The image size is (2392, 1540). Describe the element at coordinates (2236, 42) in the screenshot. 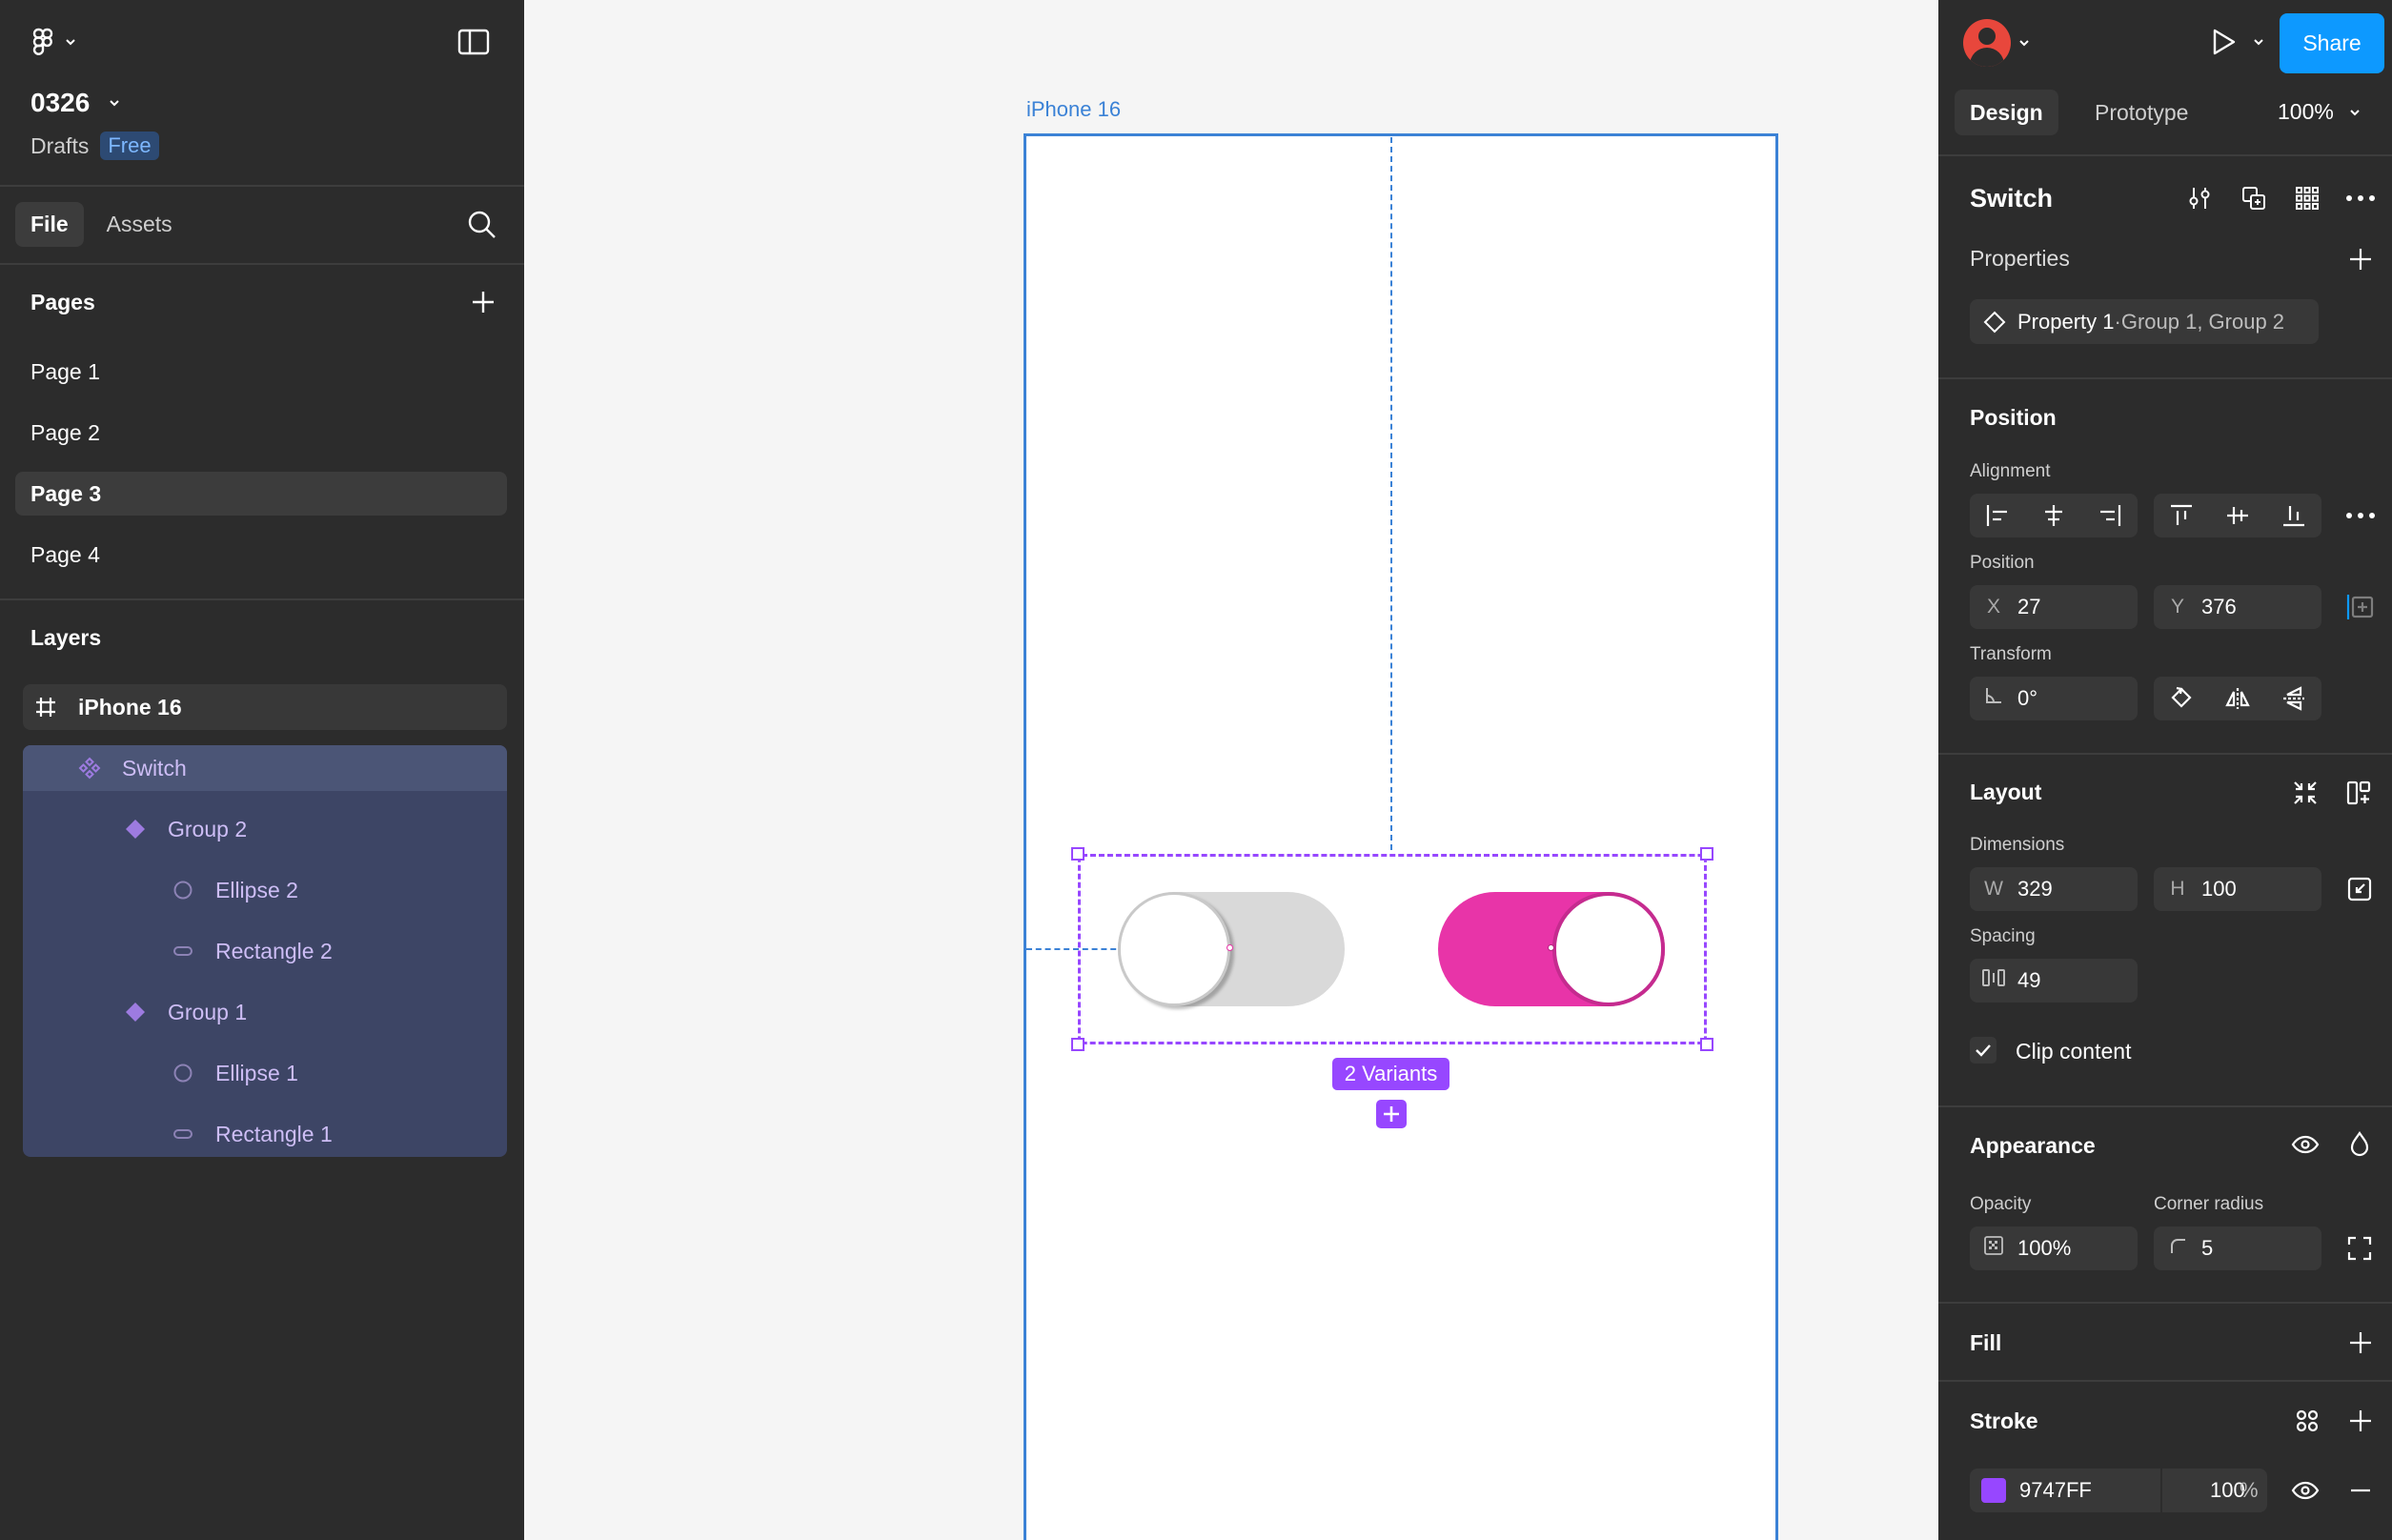

I see `present-button` at that location.